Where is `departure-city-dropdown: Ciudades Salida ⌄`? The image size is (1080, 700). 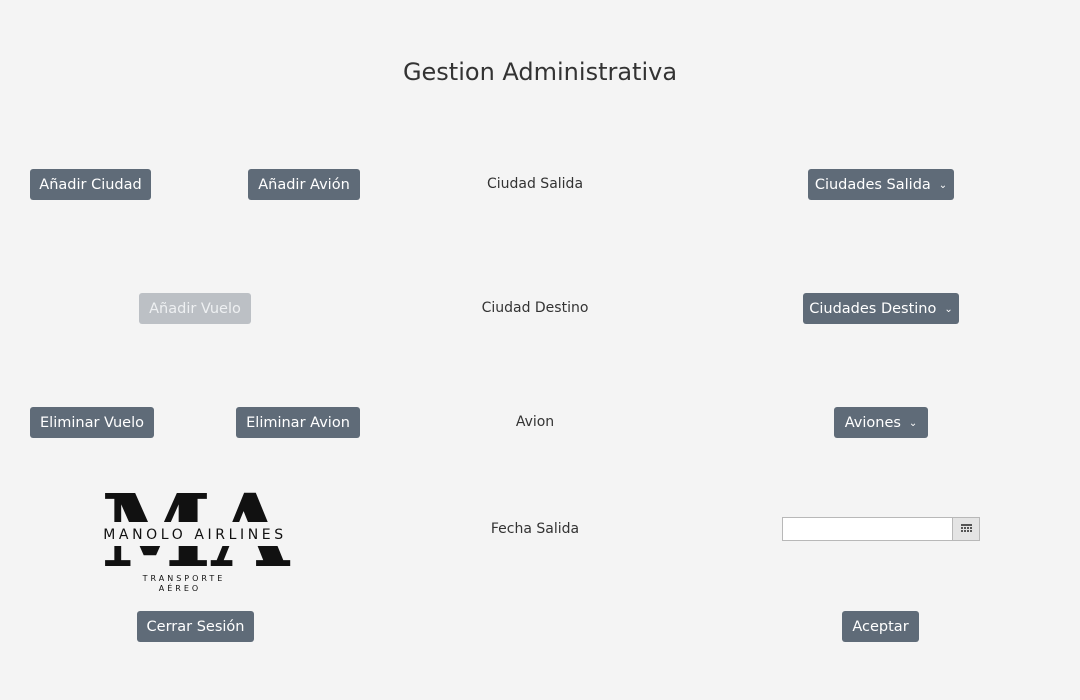 departure-city-dropdown: Ciudades Salida ⌄ is located at coordinates (881, 184).